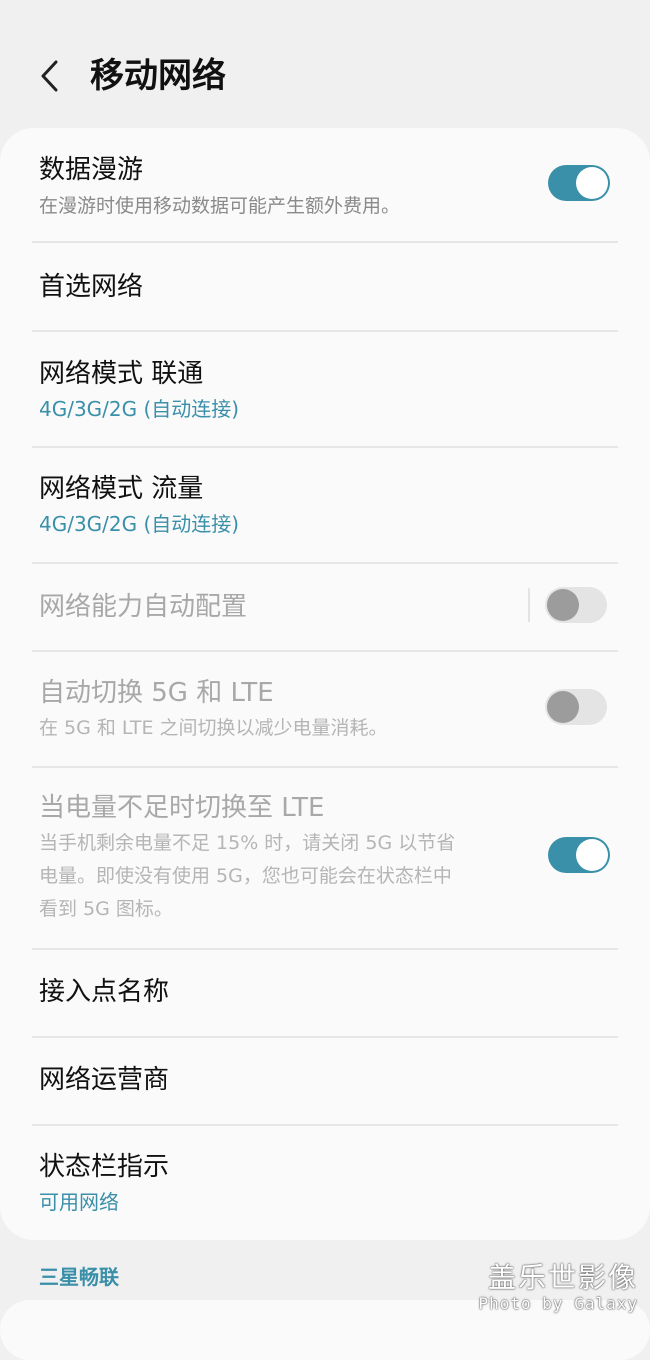  Describe the element at coordinates (79, 1277) in the screenshot. I see `section-header-samsung-dex: 三星畅联` at that location.